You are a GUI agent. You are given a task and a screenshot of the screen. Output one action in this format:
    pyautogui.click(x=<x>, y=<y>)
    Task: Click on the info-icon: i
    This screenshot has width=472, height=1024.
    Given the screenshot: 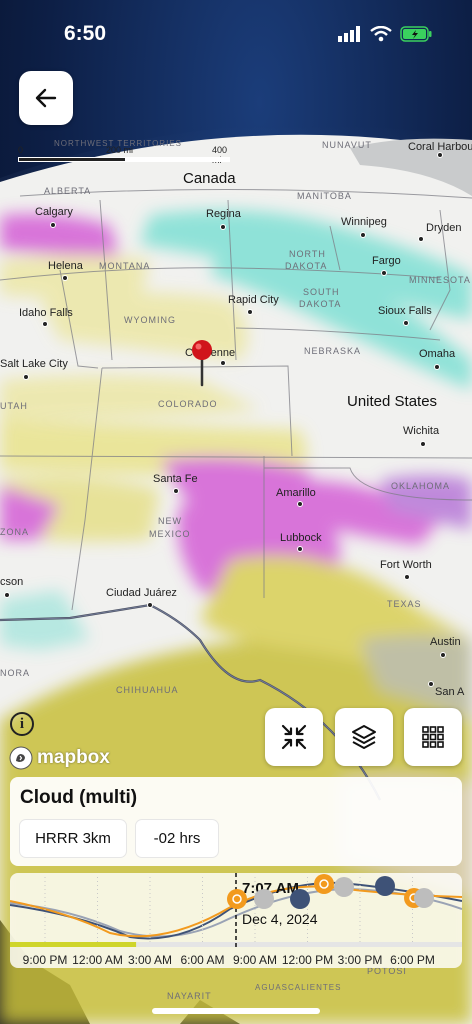 What is the action you would take?
    pyautogui.click(x=22, y=724)
    